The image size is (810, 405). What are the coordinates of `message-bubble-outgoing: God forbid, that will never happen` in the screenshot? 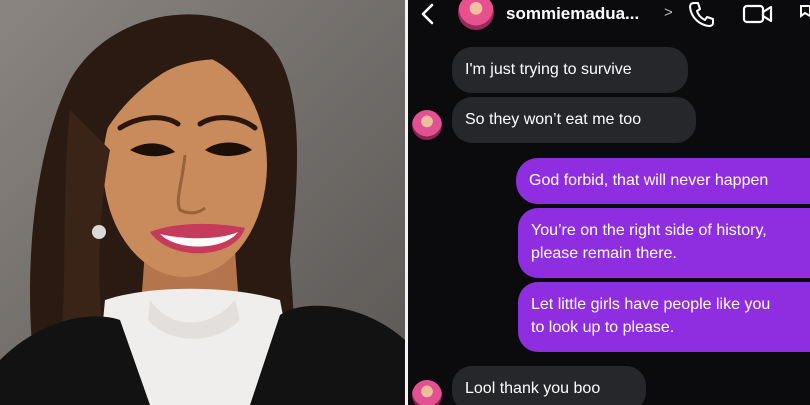 It's located at (663, 181).